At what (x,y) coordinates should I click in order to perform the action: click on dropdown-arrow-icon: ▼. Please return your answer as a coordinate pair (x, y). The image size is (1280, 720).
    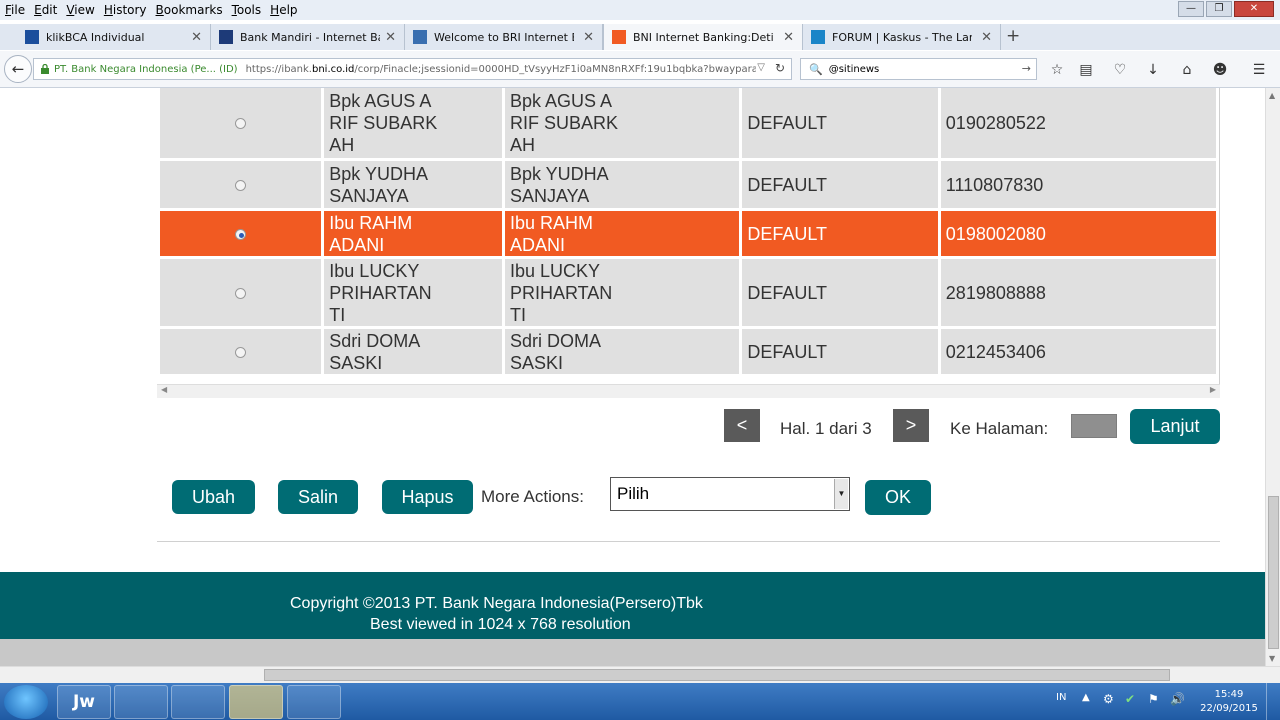
    Looking at the image, I should click on (841, 494).